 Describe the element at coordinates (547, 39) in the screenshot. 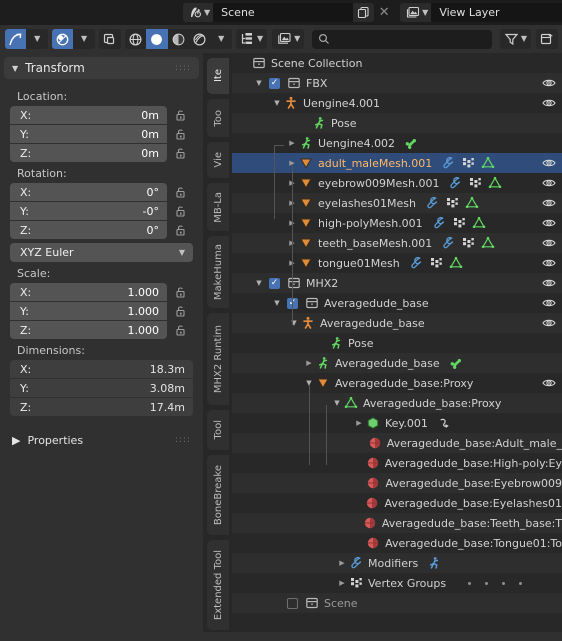

I see `outliner-new-collection-button` at that location.